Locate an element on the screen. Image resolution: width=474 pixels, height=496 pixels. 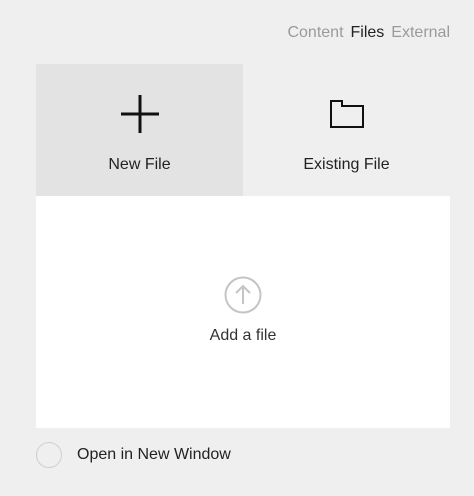
tab-files: Files is located at coordinates (368, 33).